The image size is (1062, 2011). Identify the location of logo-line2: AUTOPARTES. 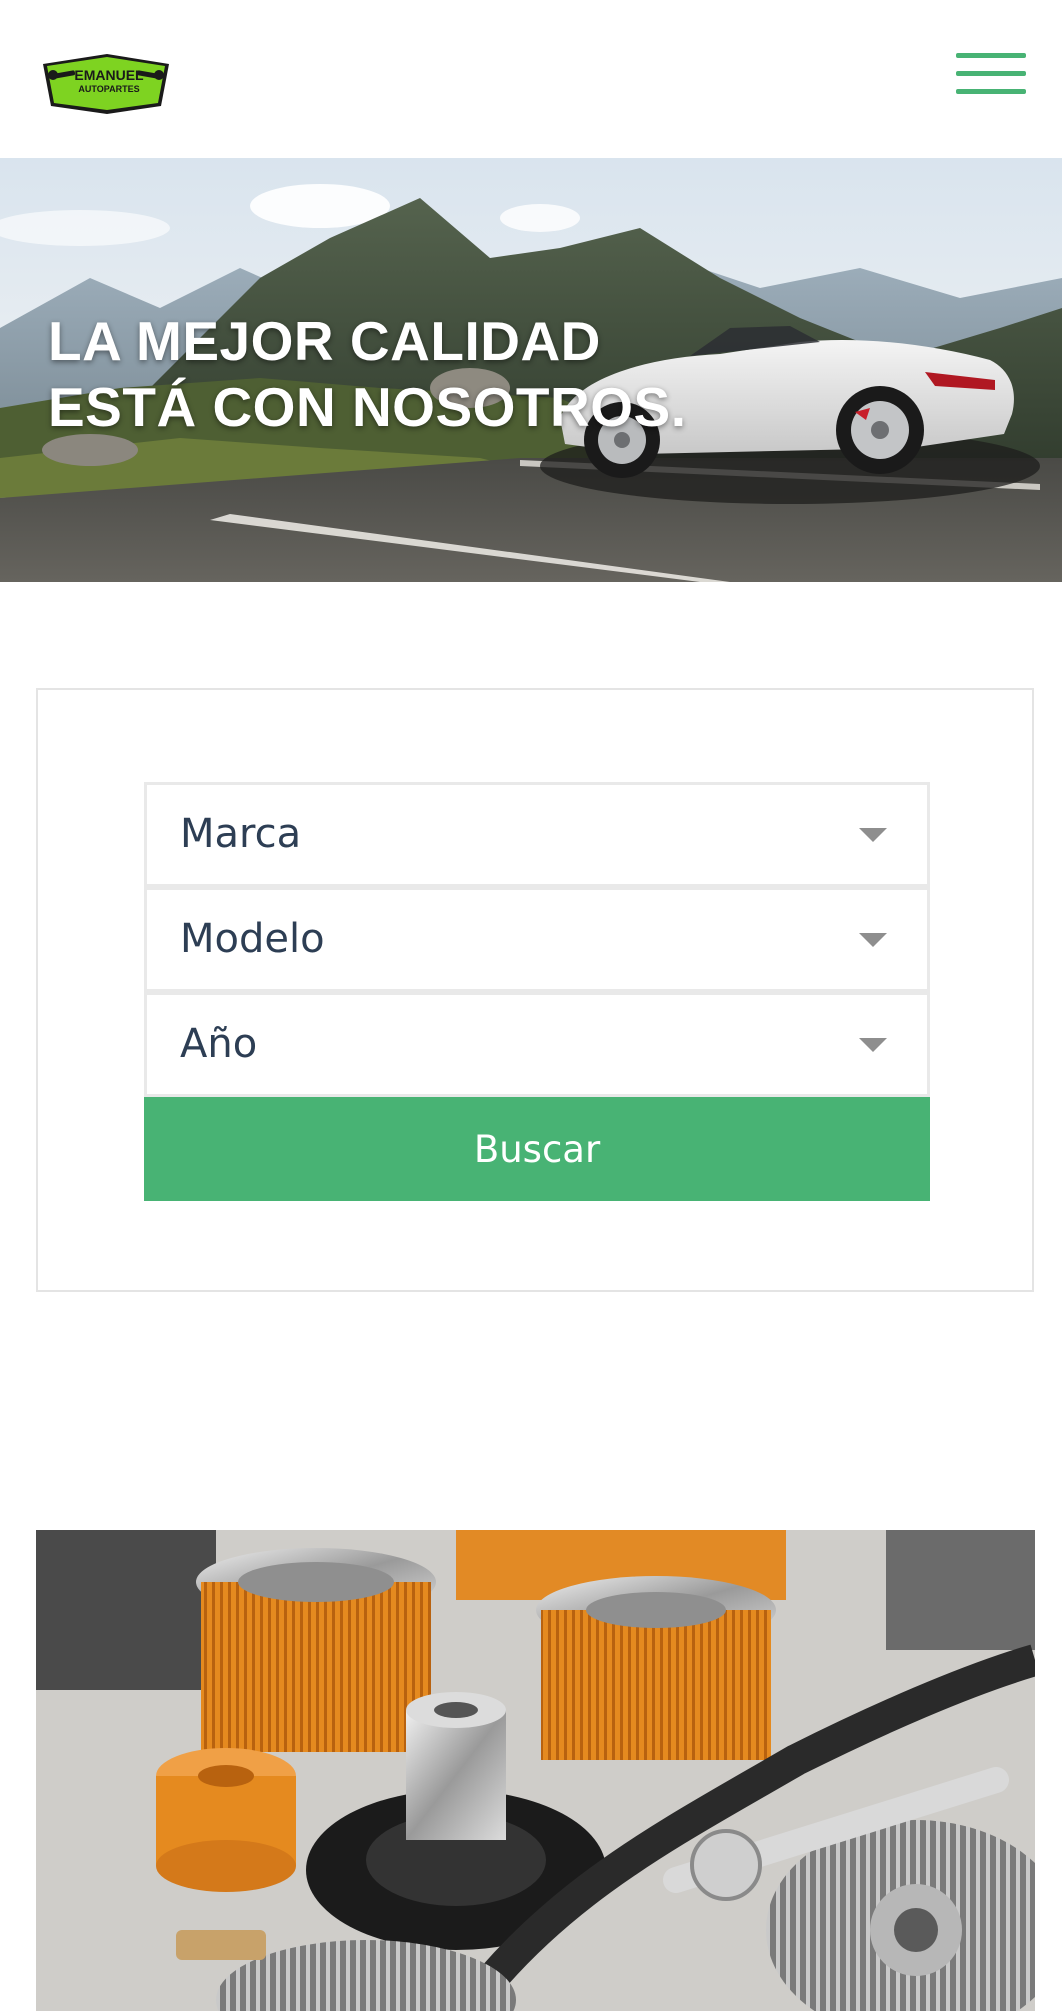
(108, 89).